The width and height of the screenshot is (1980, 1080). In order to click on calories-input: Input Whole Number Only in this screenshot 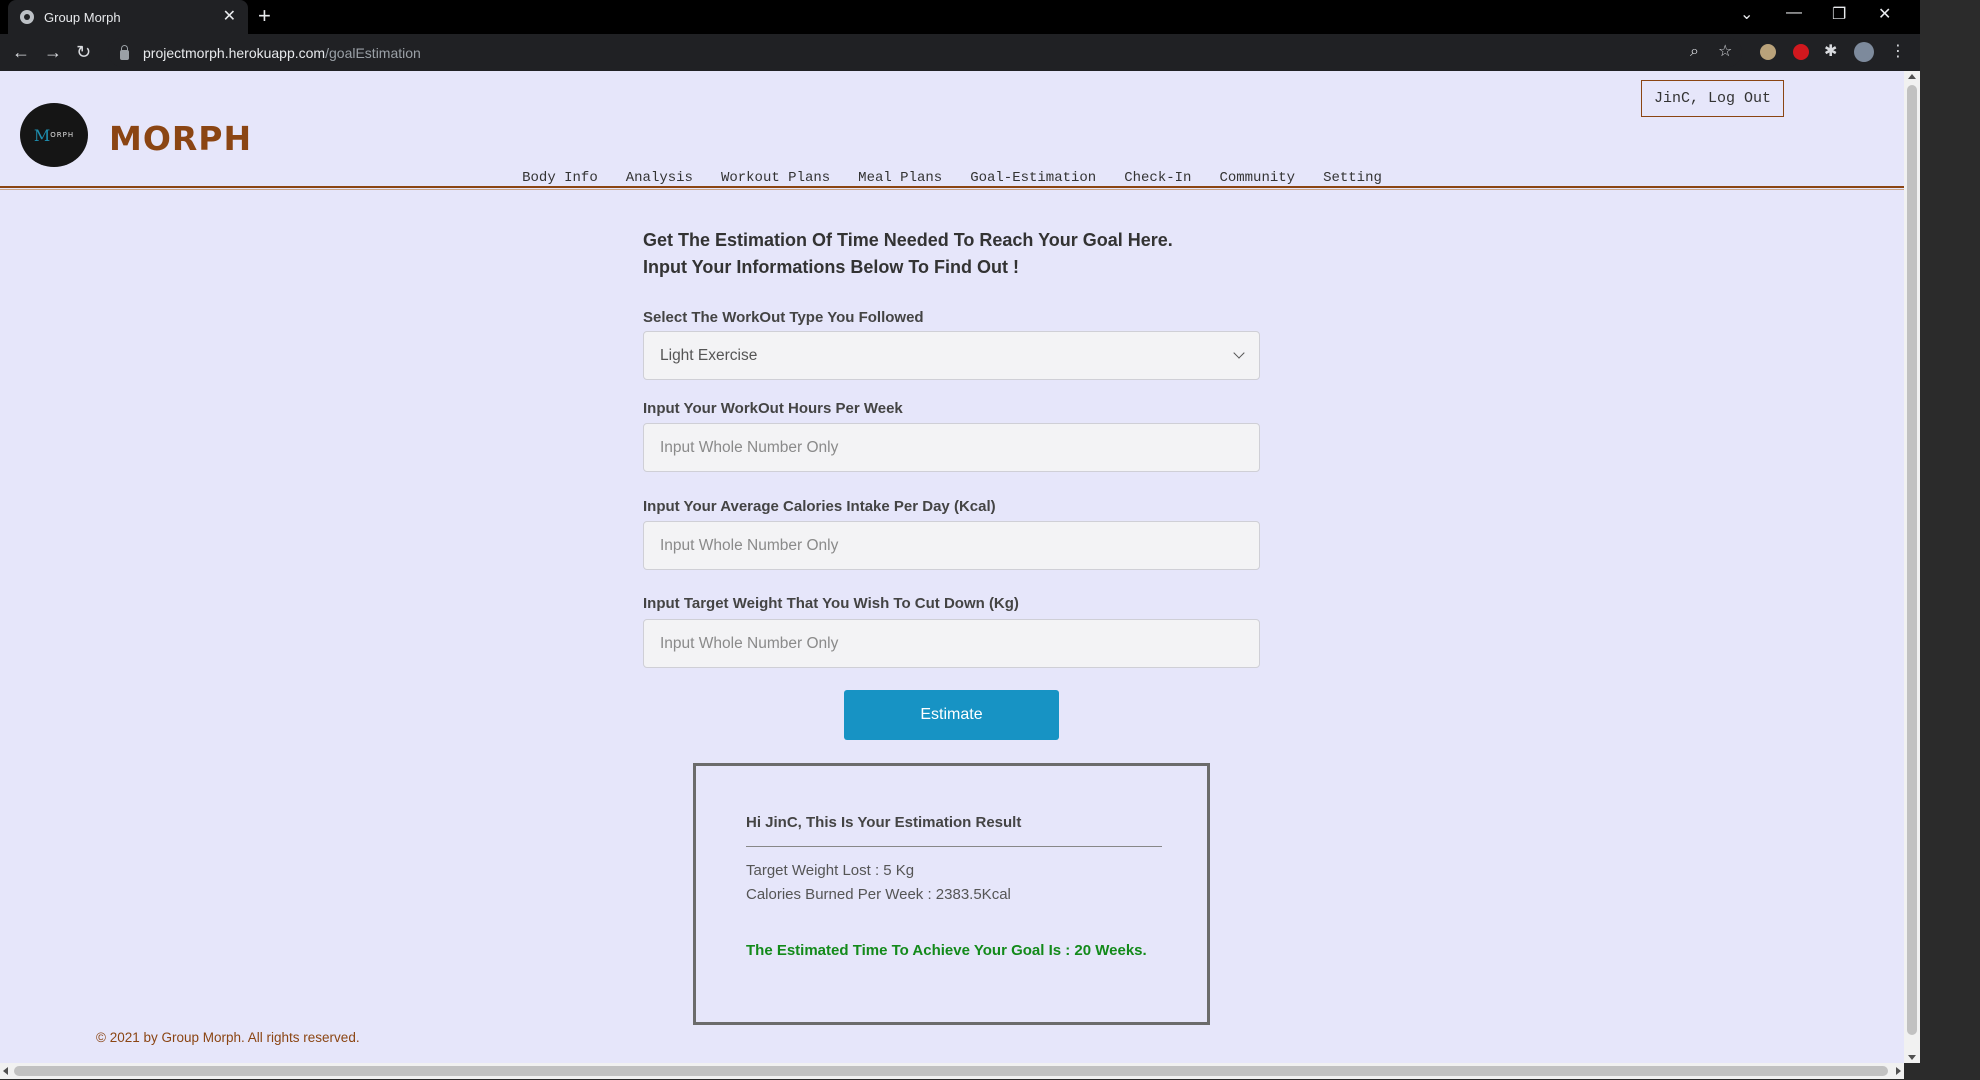, I will do `click(951, 545)`.